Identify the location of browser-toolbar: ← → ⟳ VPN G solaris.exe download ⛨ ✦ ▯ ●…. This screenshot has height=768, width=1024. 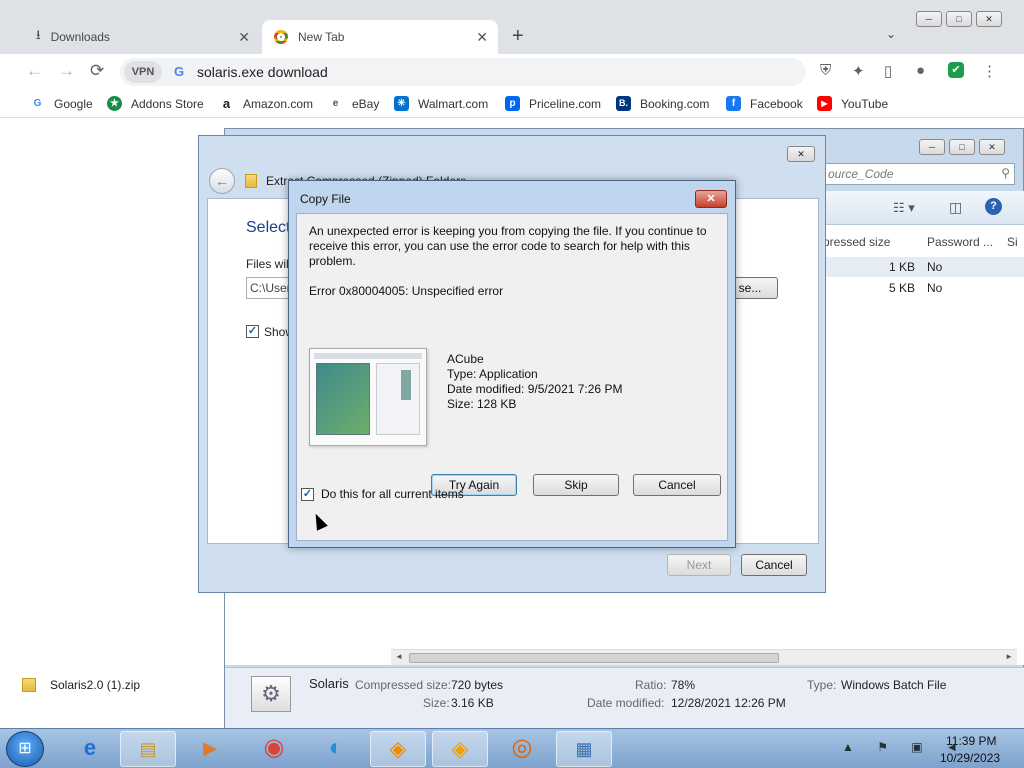
(512, 72).